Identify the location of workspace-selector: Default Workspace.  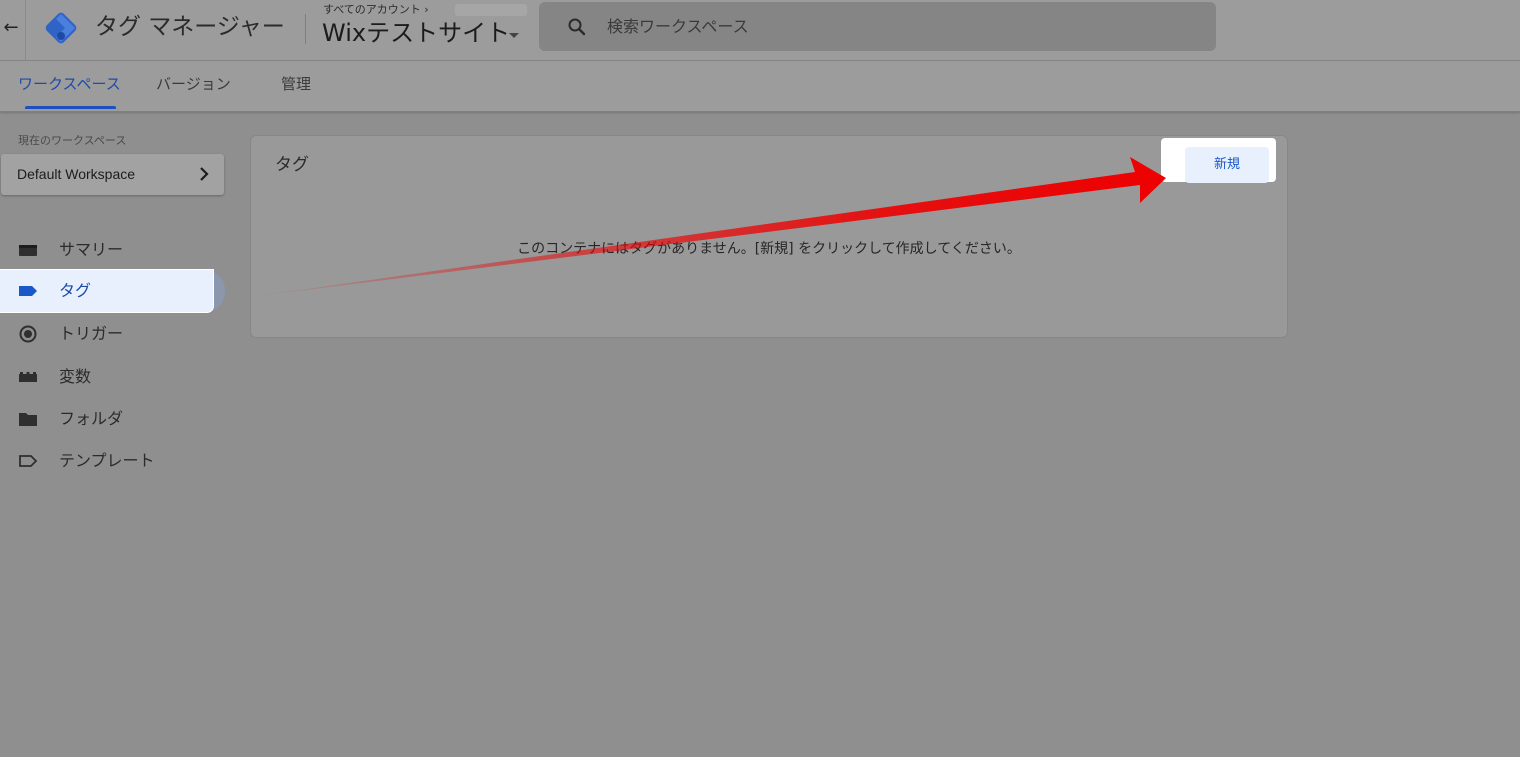
(112, 174).